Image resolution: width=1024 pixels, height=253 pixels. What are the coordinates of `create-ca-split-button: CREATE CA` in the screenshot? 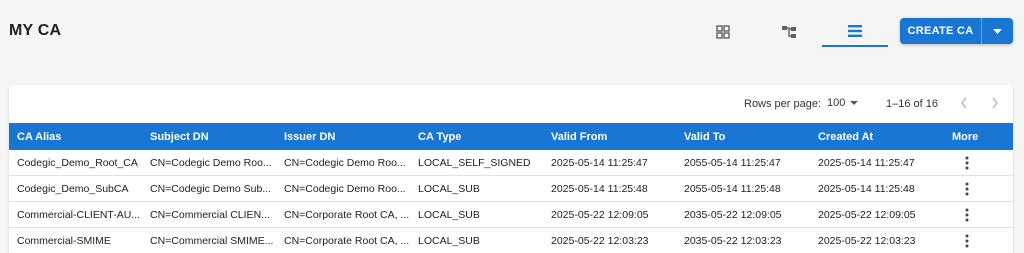 It's located at (956, 31).